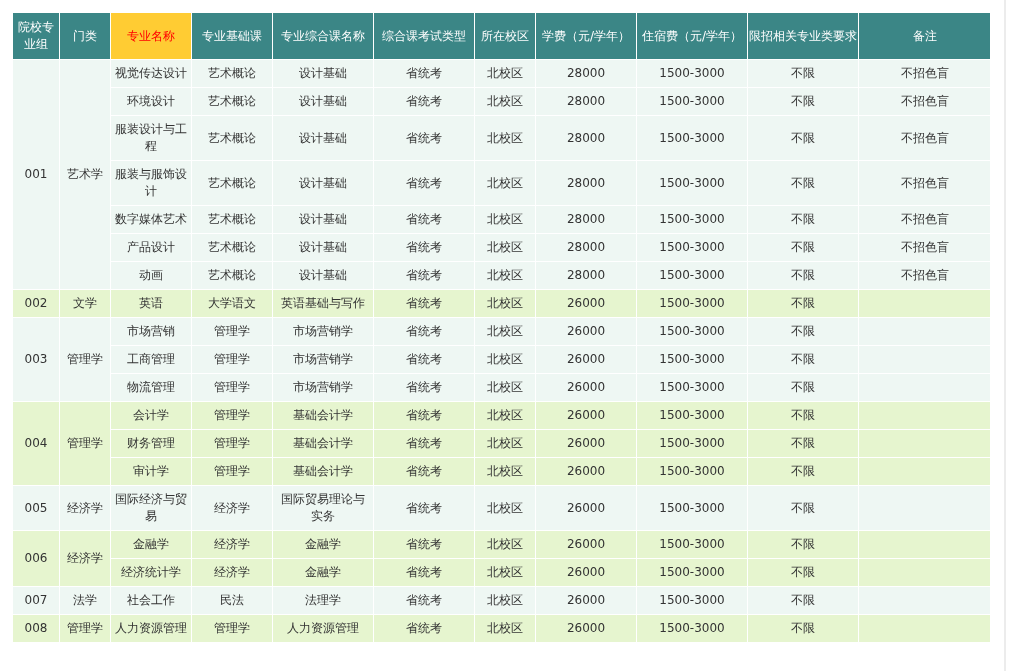  What do you see at coordinates (36, 558) in the screenshot?
I see `table-cell: 006` at bounding box center [36, 558].